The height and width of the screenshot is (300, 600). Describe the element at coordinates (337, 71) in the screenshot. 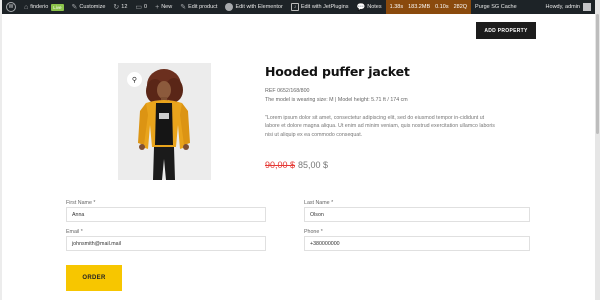

I see `product-title: Hooded puffer jacket` at that location.